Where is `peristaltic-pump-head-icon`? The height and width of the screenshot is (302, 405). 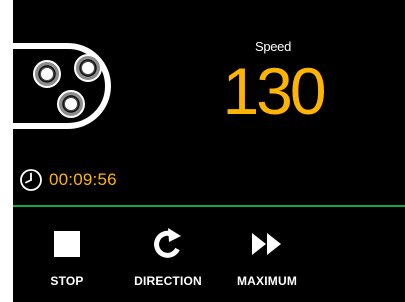 peristaltic-pump-head-icon is located at coordinates (62, 86).